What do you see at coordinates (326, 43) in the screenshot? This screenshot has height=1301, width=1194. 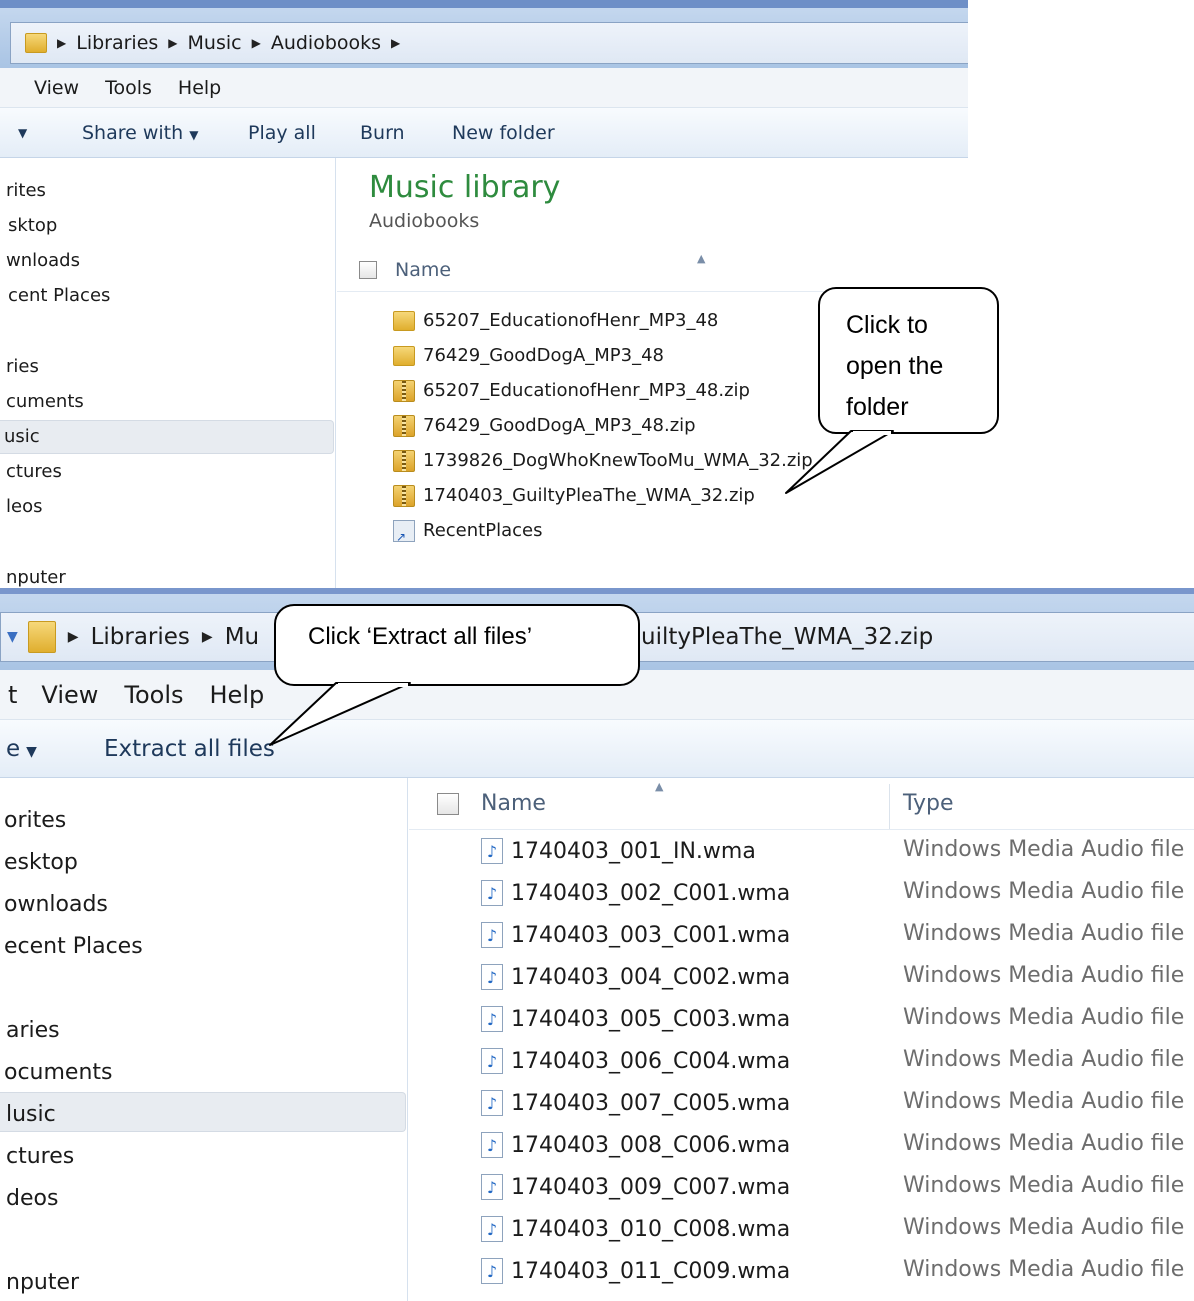 I see `breadcrumb-audiobooks: Audiobooks` at bounding box center [326, 43].